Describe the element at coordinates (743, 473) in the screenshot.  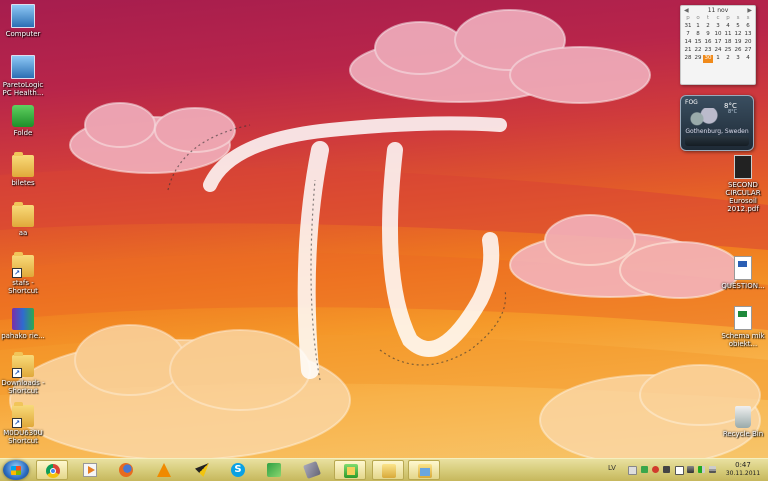
I see `clock-date: 30.11.2011` at that location.